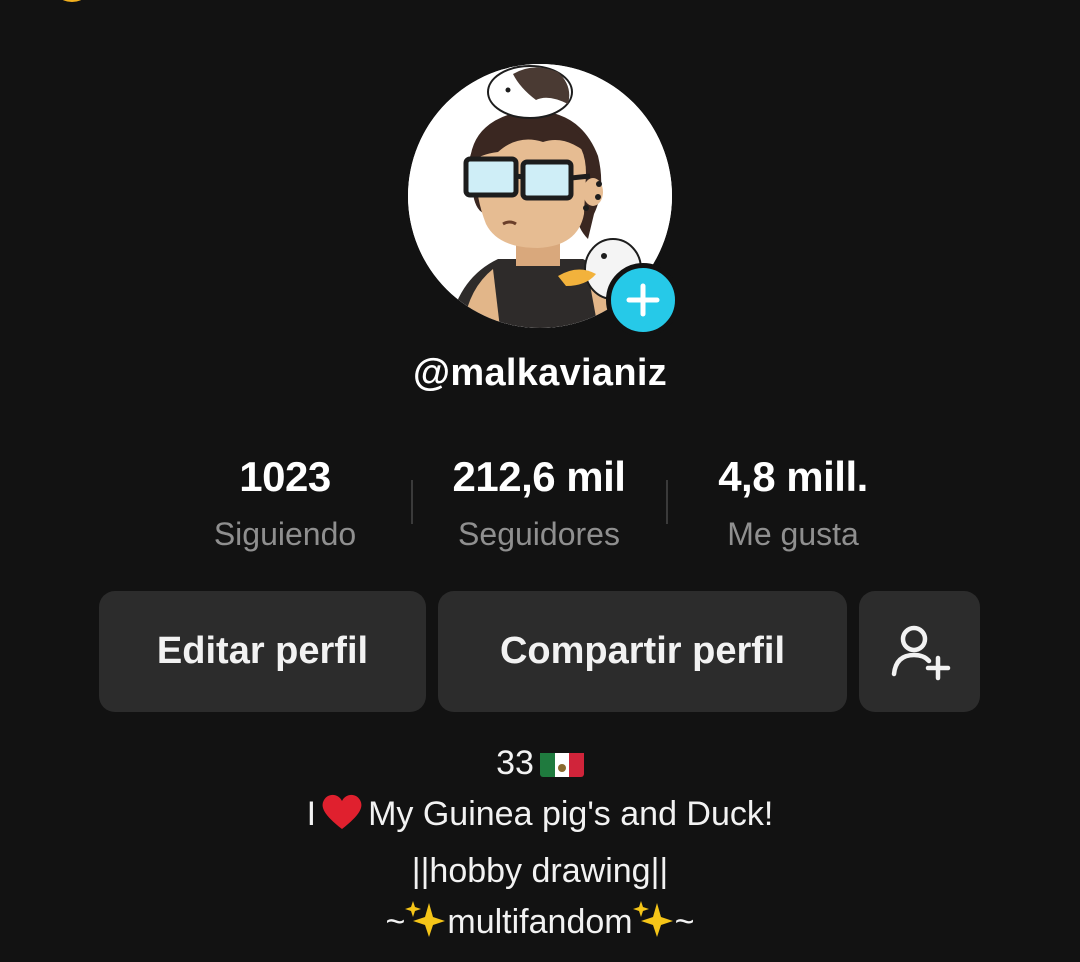  I want to click on bio-pets-text: My Guinea pig's and Duck!, so click(571, 814).